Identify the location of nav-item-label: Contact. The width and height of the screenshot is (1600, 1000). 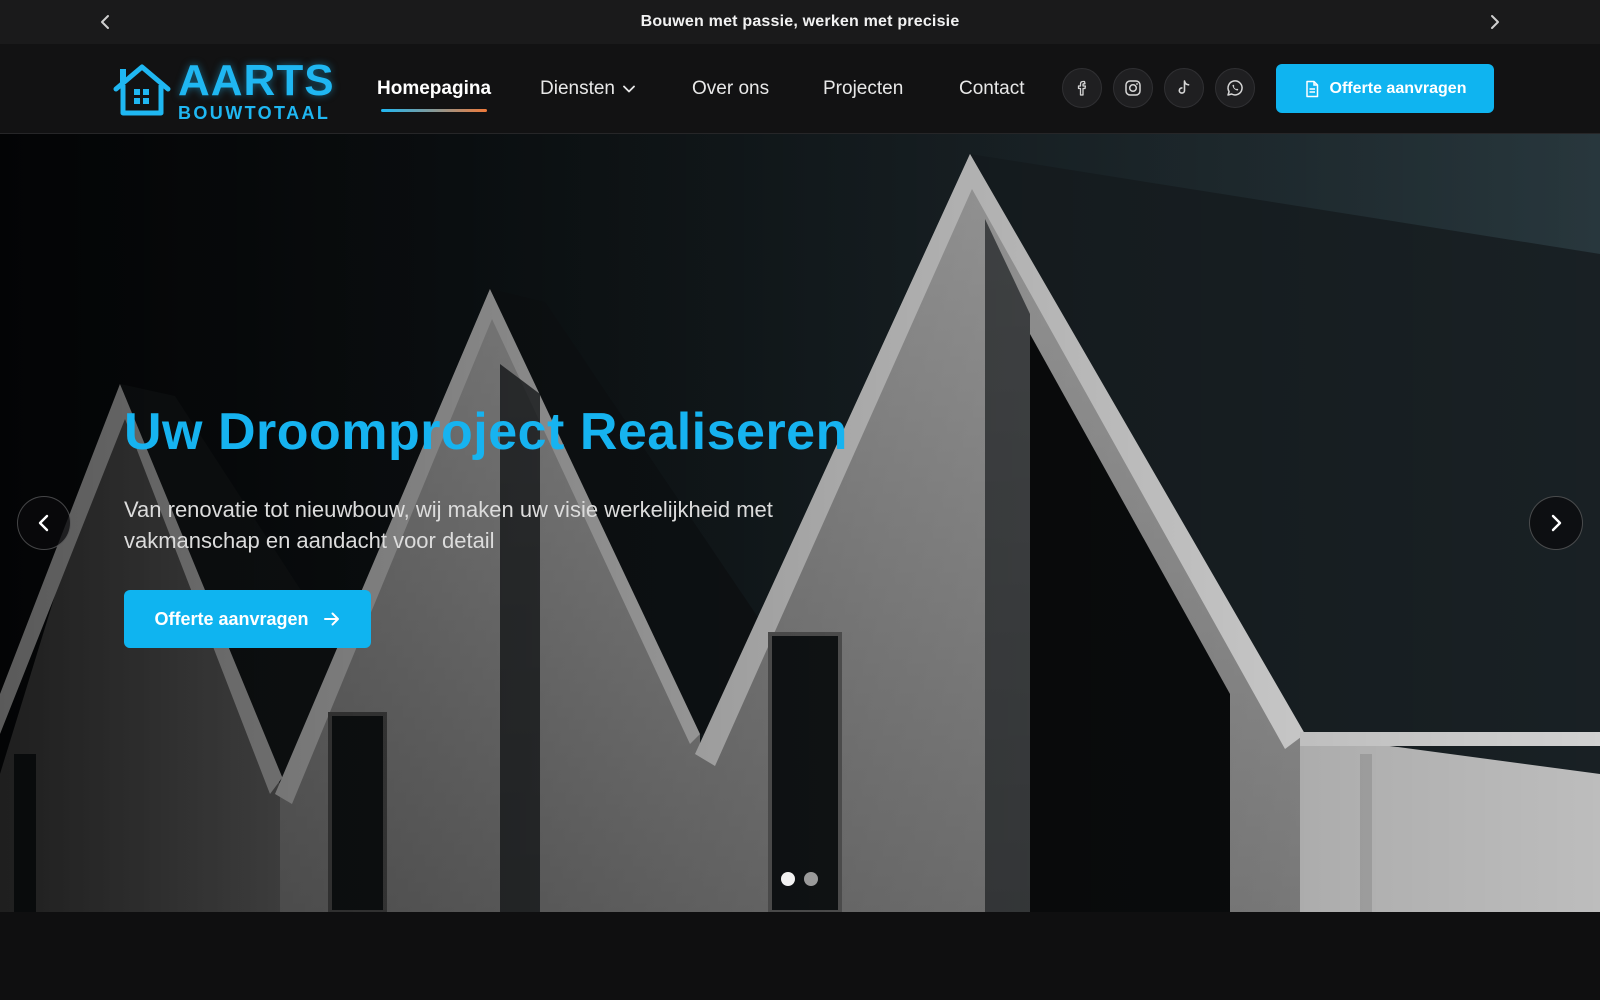
(992, 88).